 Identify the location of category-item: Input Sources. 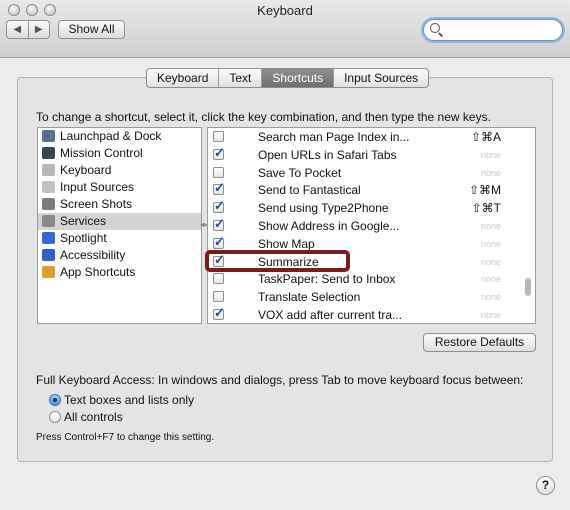
(119, 187).